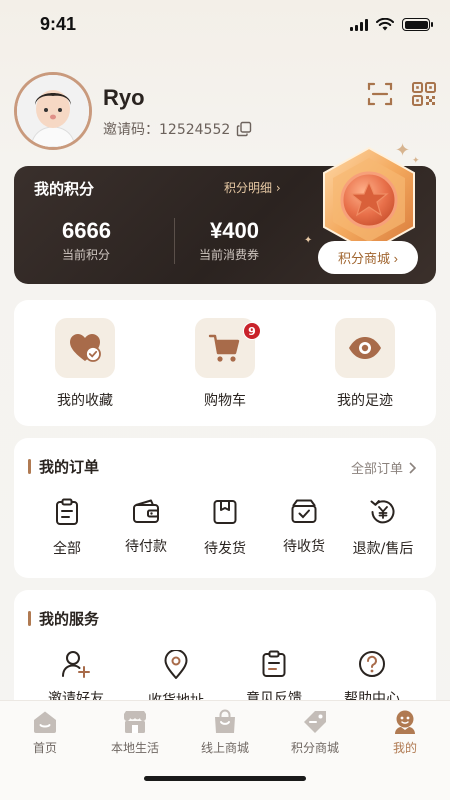 Image resolution: width=450 pixels, height=800 pixels. Describe the element at coordinates (63, 466) in the screenshot. I see `orders-title: 我的订单` at that location.